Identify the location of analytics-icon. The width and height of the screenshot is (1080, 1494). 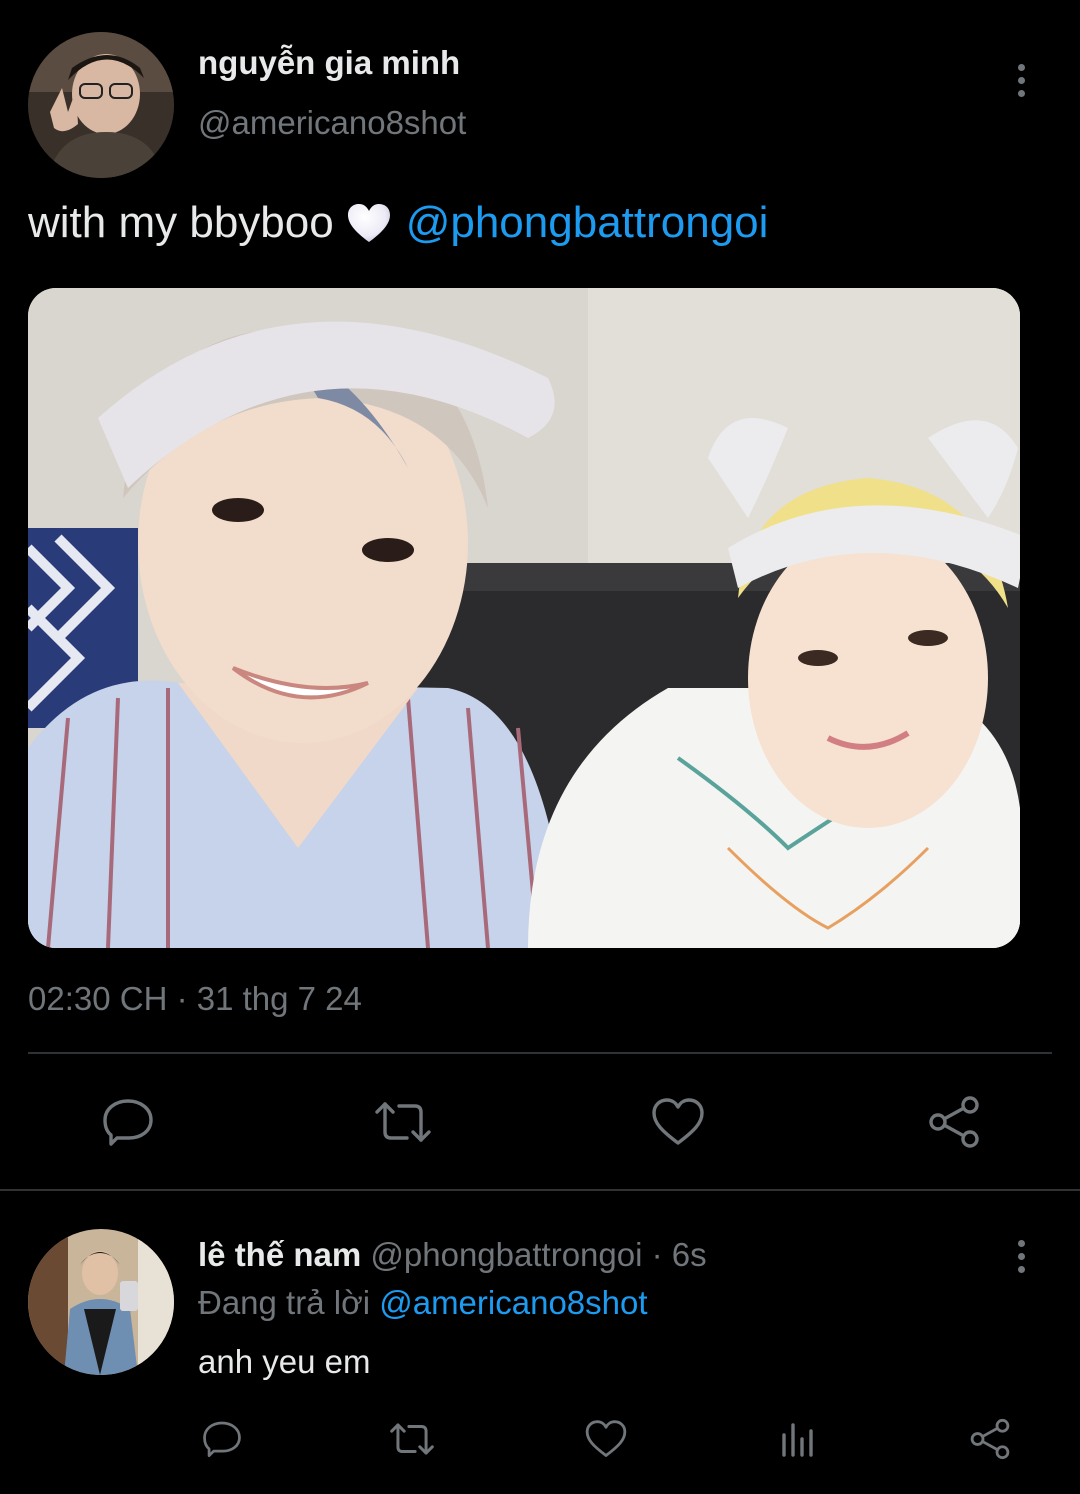
(797, 1440).